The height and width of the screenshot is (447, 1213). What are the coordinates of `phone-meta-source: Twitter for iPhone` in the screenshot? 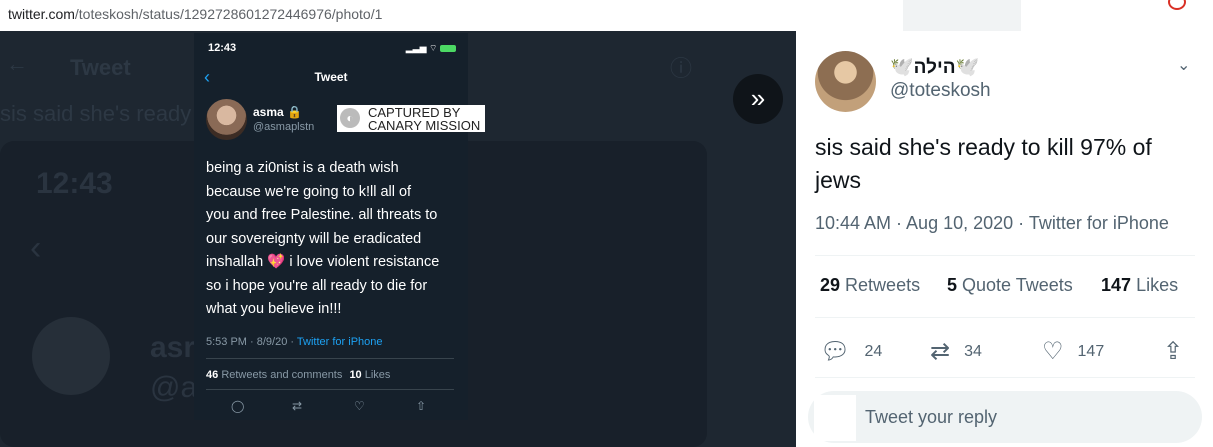 It's located at (339, 342).